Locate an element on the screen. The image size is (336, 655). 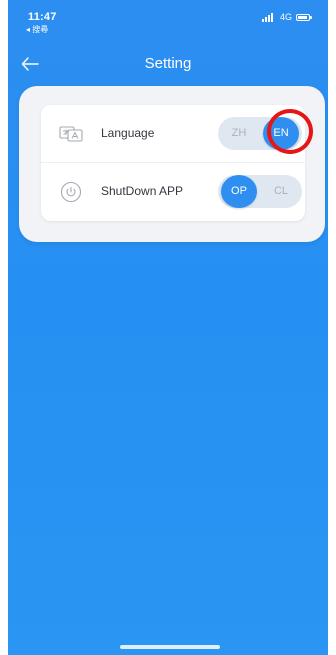
status-bar: 11:47 ◂ 搜尋 4G is located at coordinates (168, 20).